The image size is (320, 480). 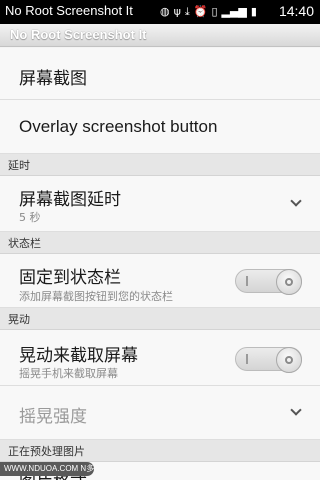 I want to click on pin-to-status-bar-item: 固定到状态栏 添加屏幕截图按钮到您的状态栏, so click(x=160, y=281).